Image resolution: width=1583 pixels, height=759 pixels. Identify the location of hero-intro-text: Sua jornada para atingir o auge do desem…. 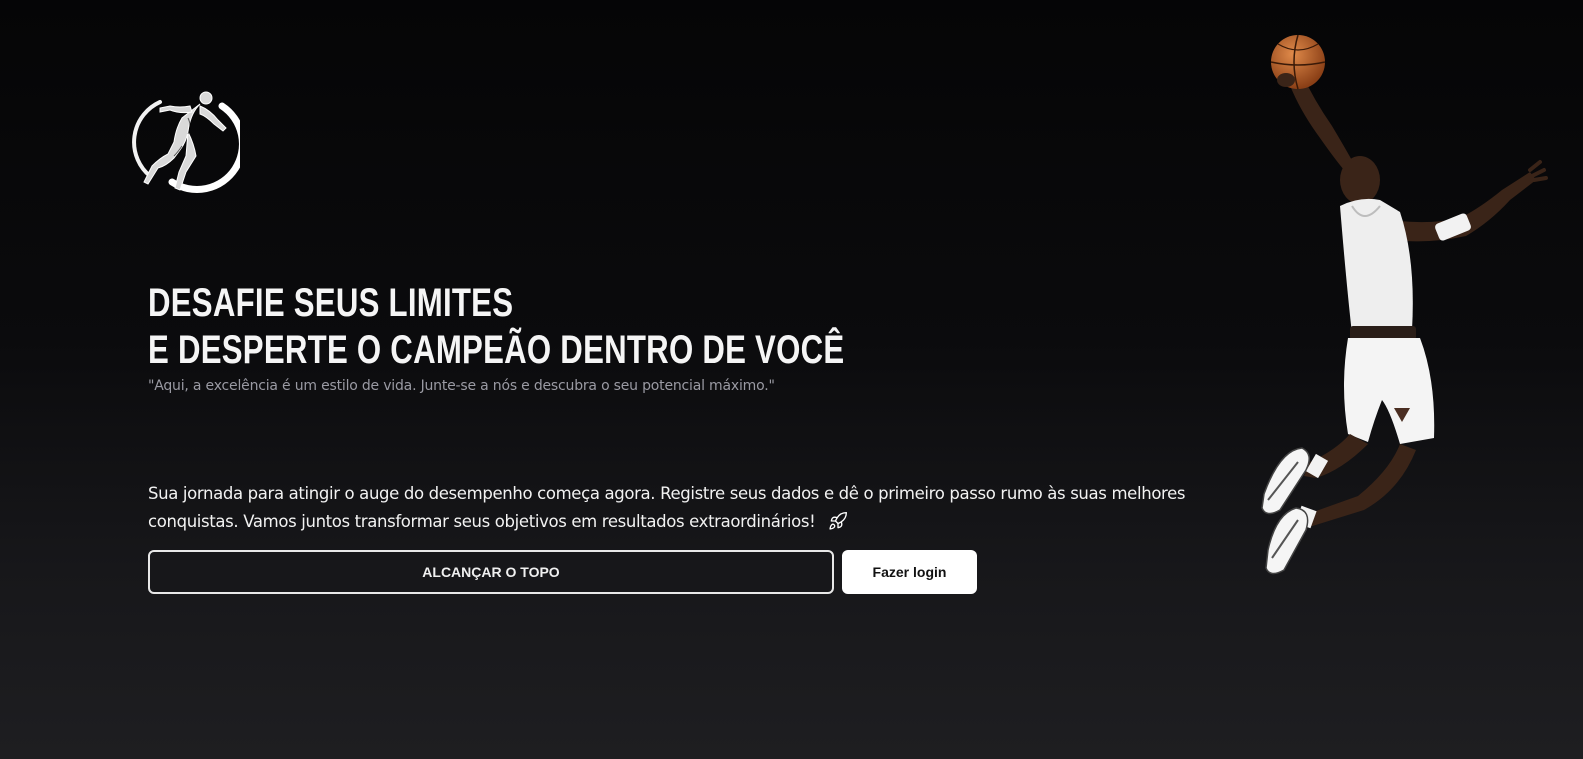
(667, 507).